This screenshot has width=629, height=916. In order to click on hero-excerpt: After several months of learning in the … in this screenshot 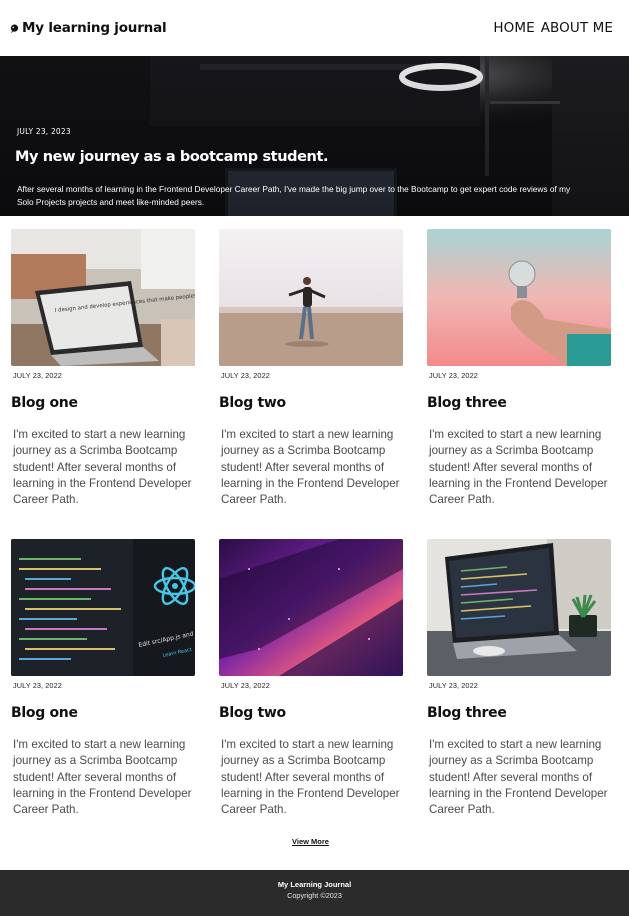, I will do `click(294, 195)`.